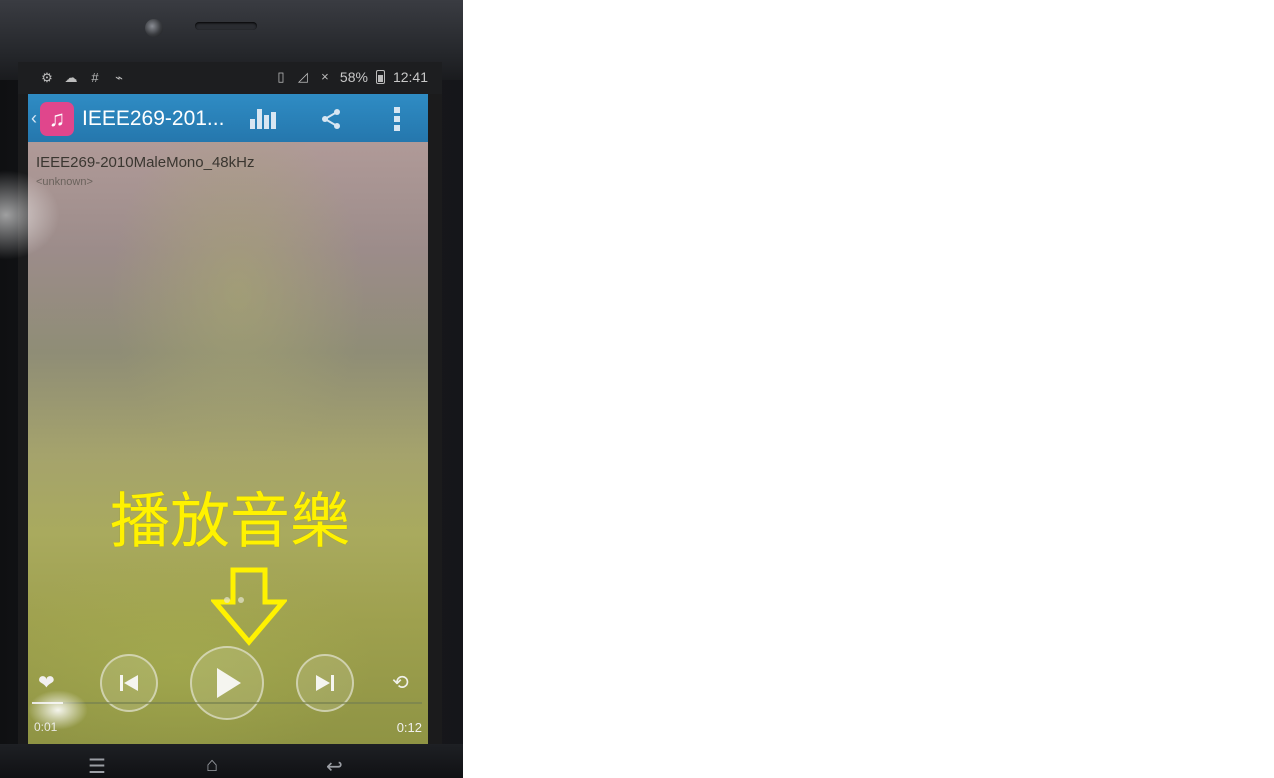 This screenshot has height=778, width=1274. I want to click on signal-off-status-icon: ×, so click(325, 76).